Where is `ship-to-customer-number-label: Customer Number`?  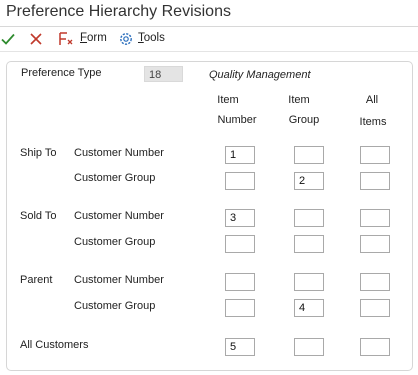 ship-to-customer-number-label: Customer Number is located at coordinates (119, 153).